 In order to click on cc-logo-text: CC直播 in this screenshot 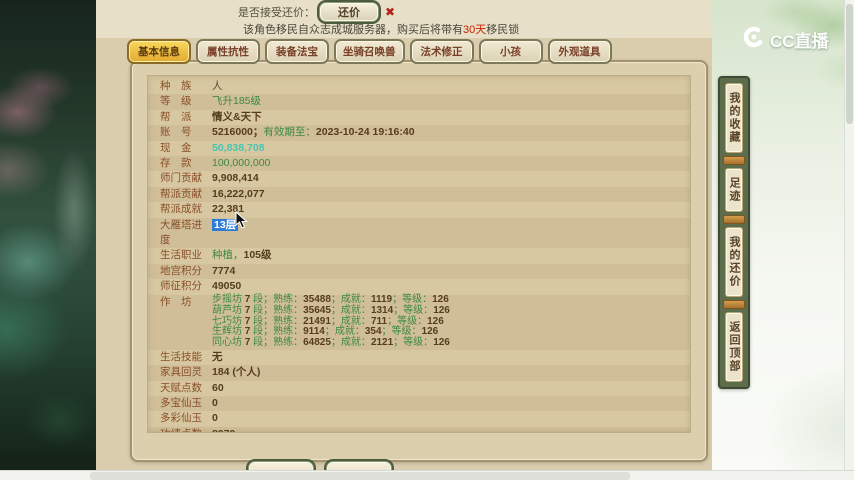, I will do `click(799, 41)`.